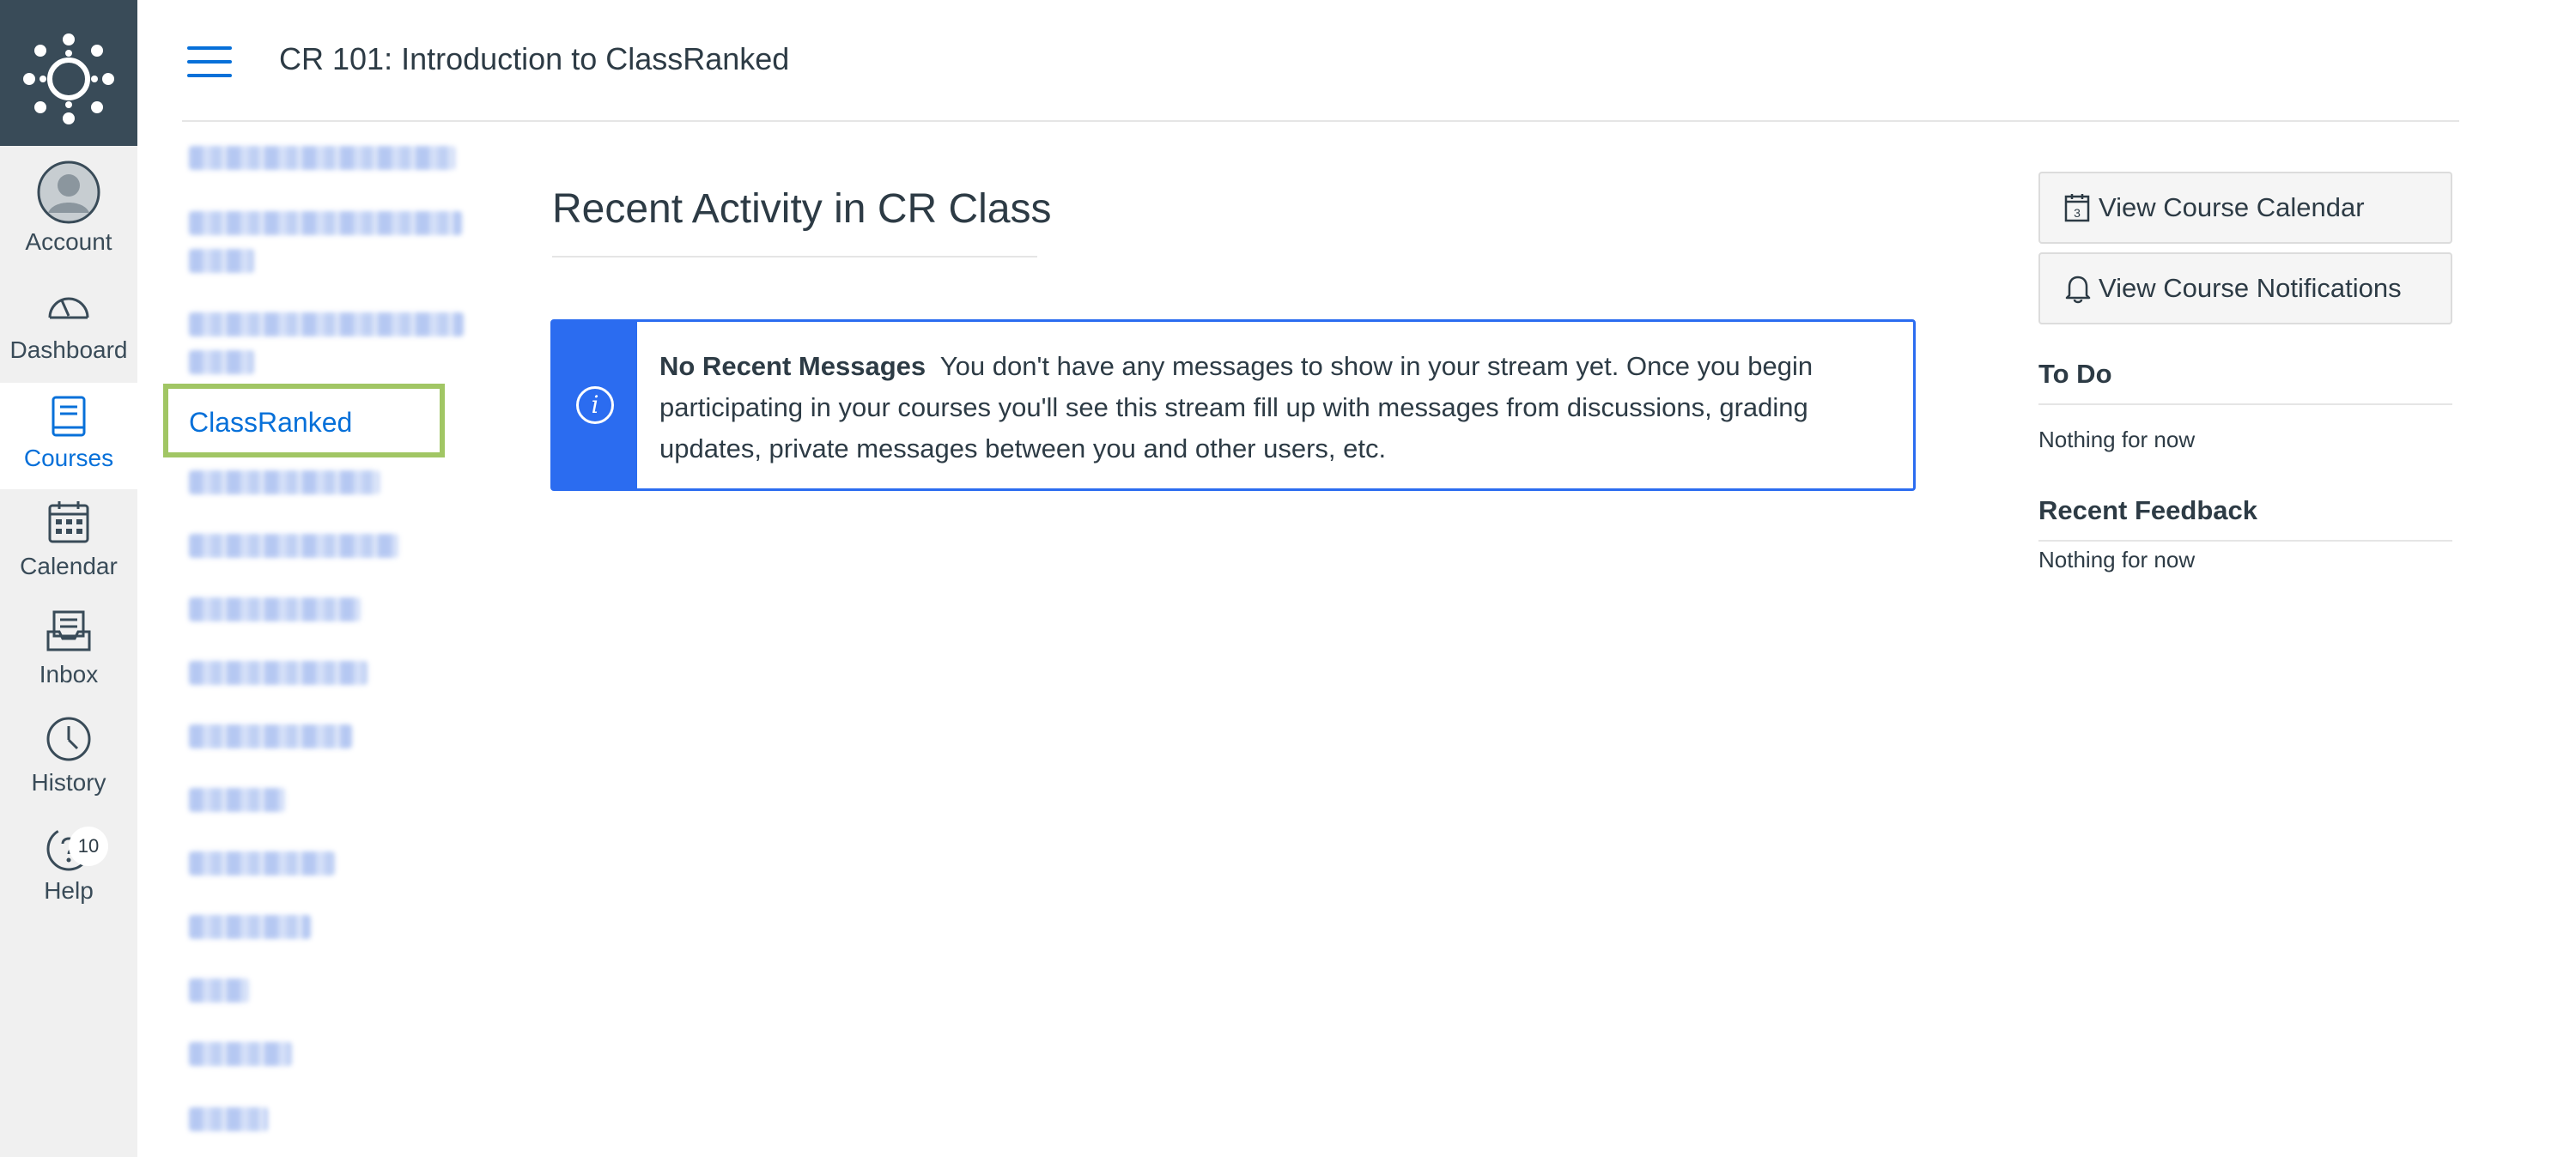 Image resolution: width=2576 pixels, height=1157 pixels. I want to click on info-icon: i, so click(595, 405).